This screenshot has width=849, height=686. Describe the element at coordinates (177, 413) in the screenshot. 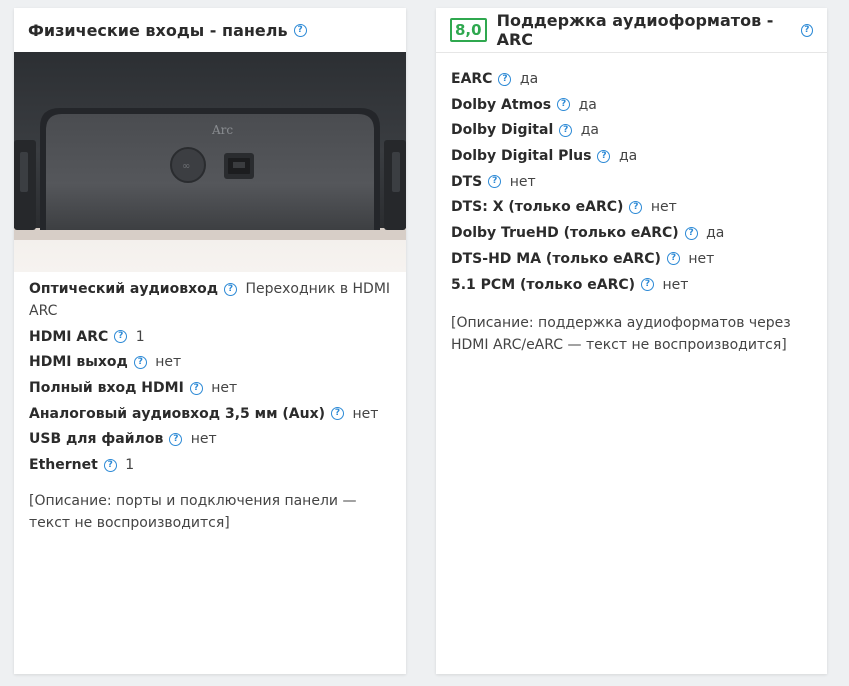

I see `spec-label: Аналоговый аудиовход 3,5 мм (Aux)` at that location.